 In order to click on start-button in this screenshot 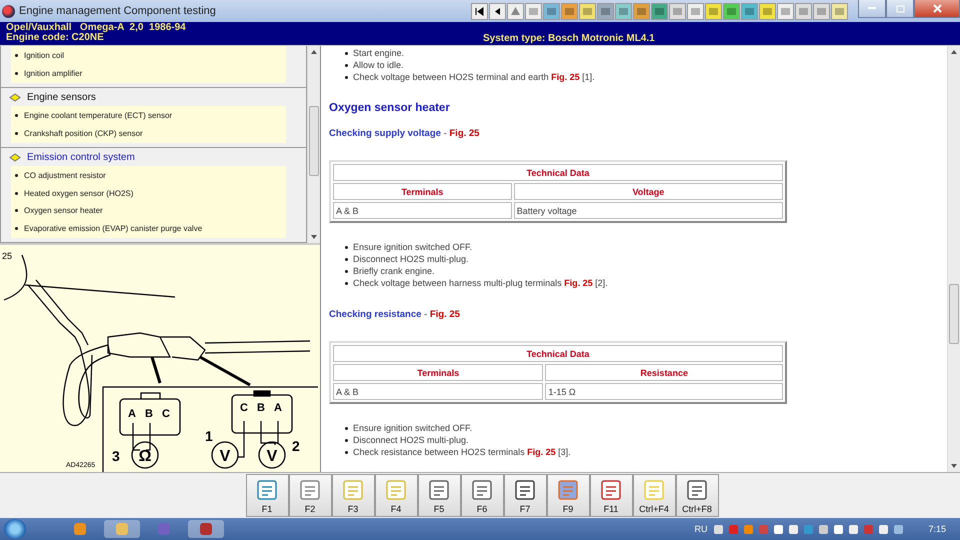, I will do `click(15, 529)`.